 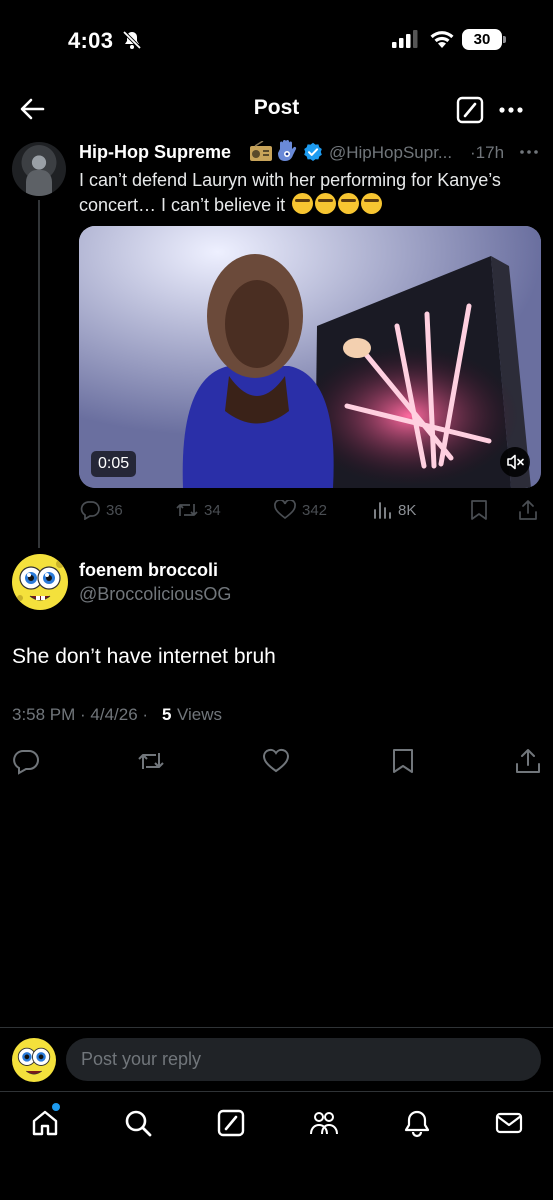 I want to click on views-chart-icon, so click(x=382, y=510).